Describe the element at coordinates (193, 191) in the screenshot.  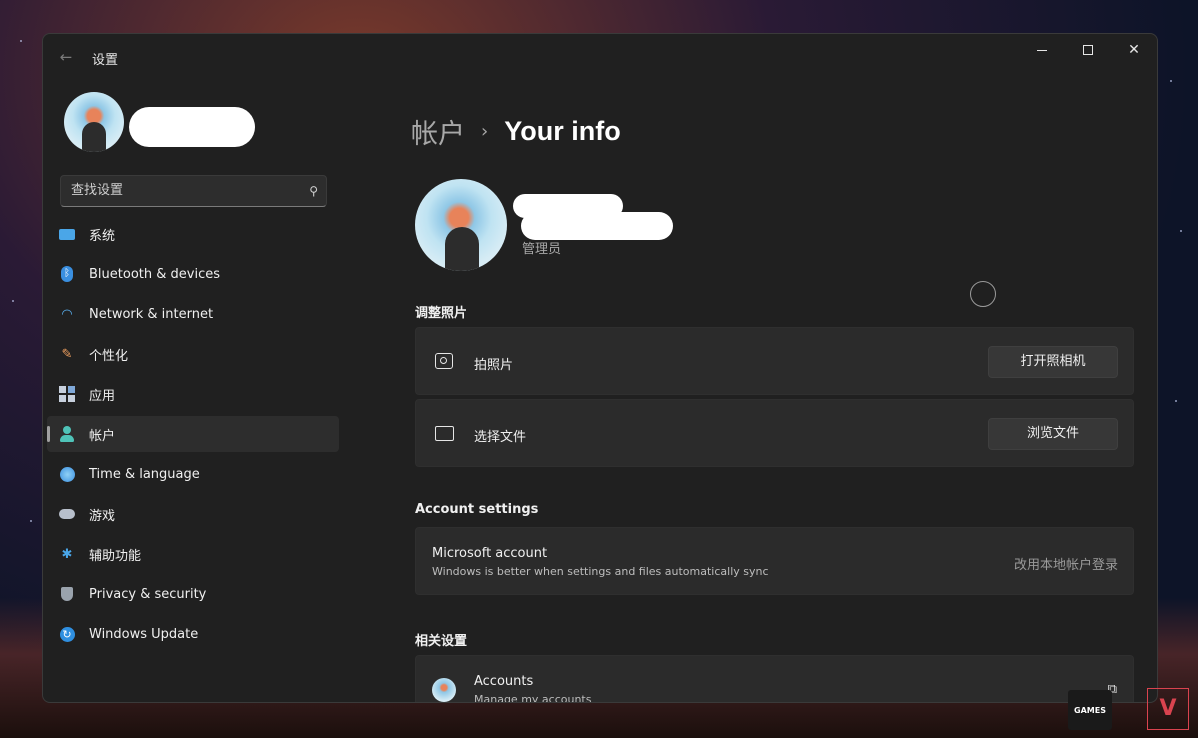
I see `search-input: 查找设置 ⚲` at that location.